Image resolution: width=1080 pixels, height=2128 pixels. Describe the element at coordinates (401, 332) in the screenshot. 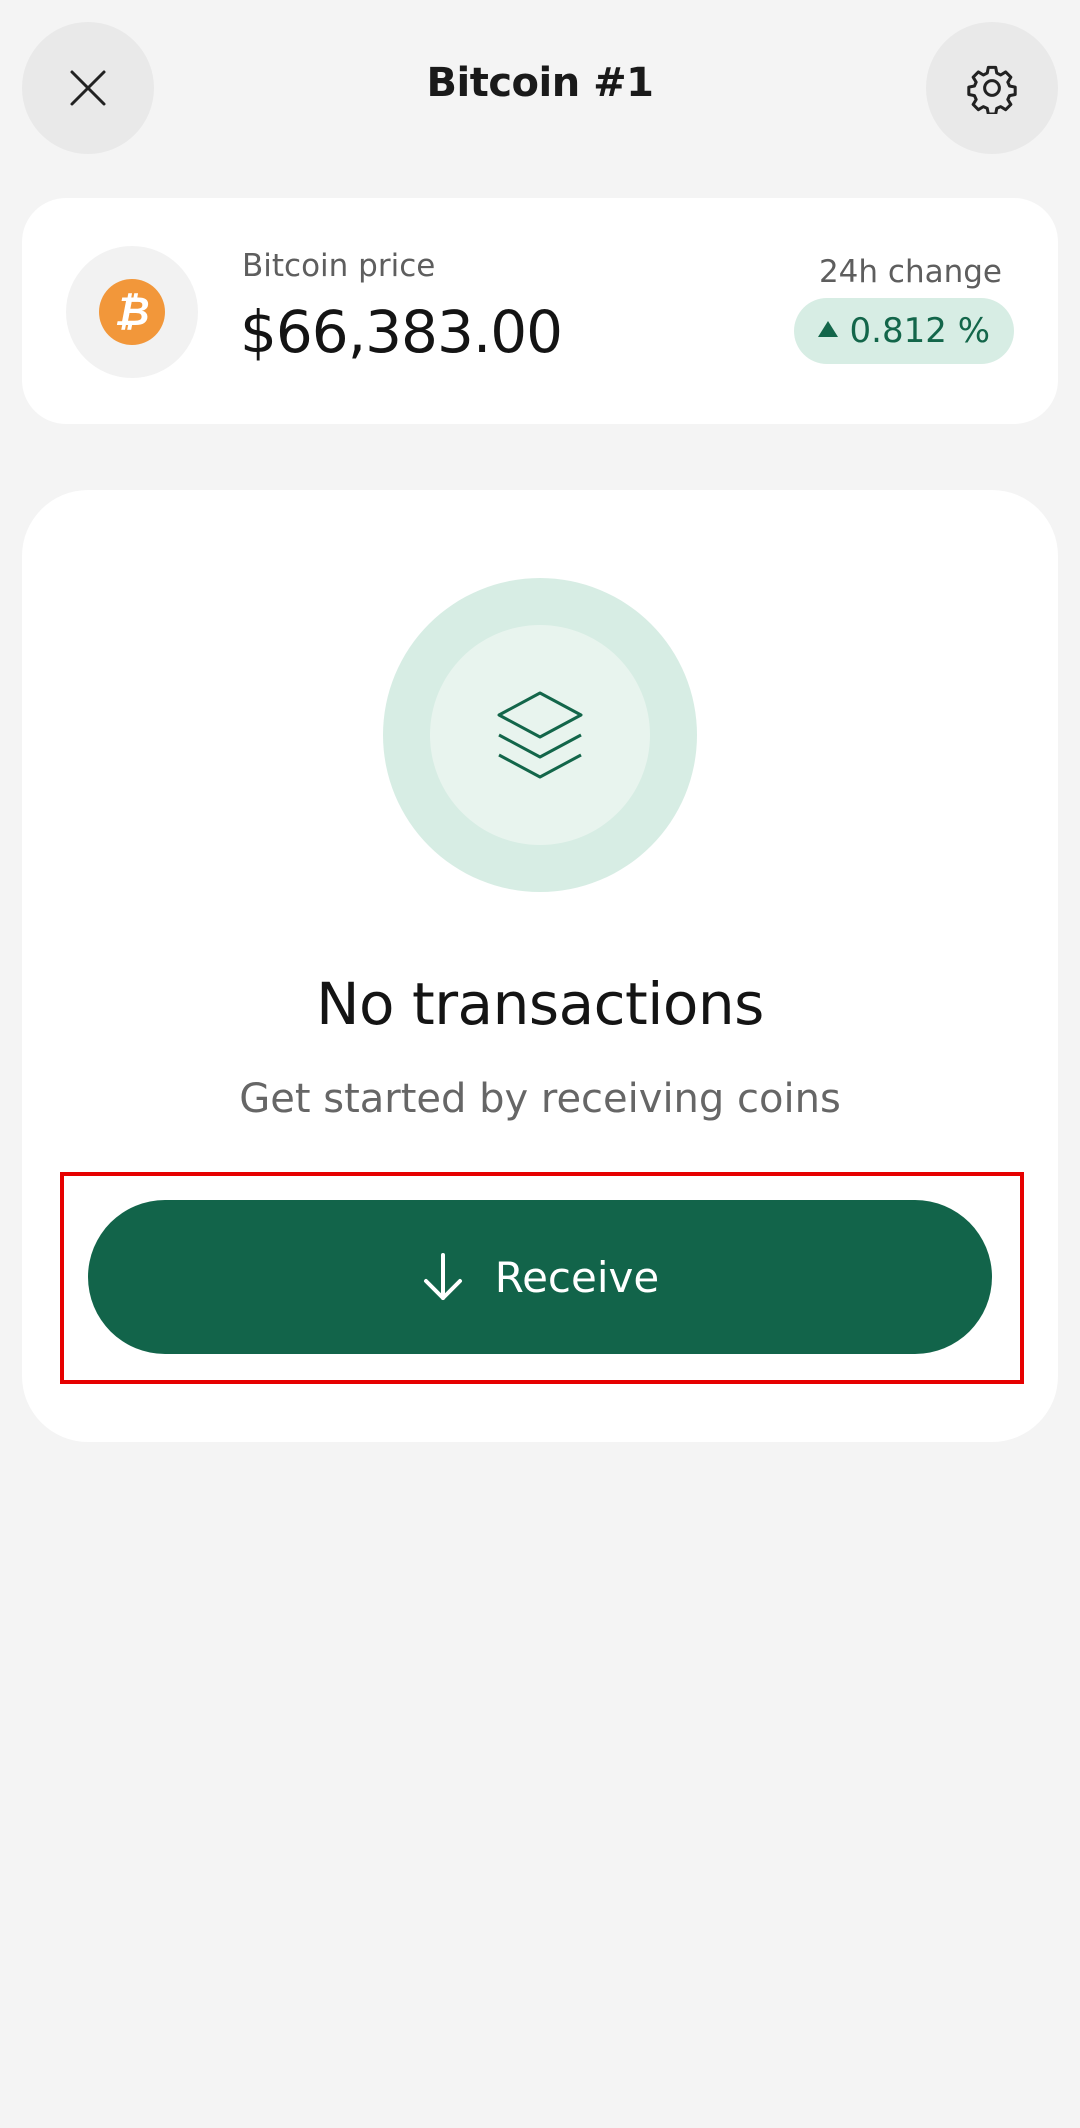

I see `price-value: $66,383.00` at that location.